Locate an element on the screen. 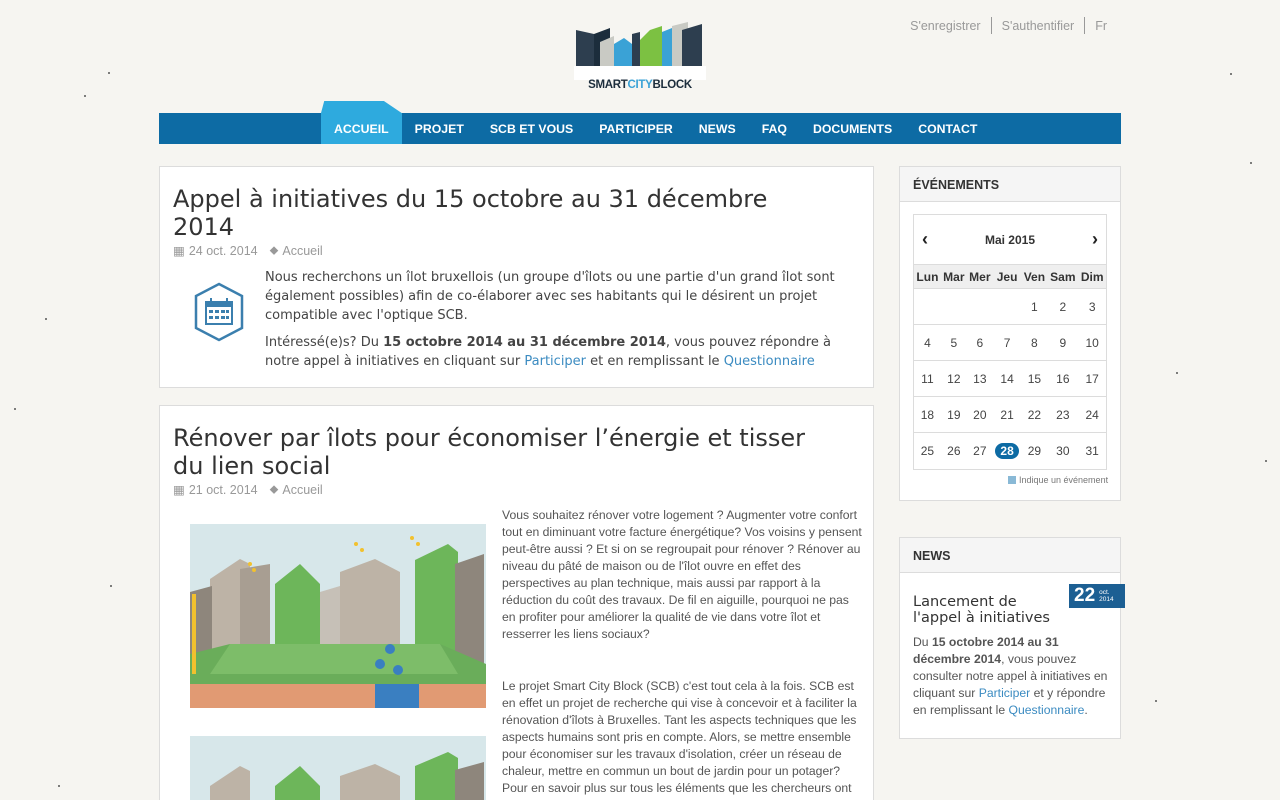 Image resolution: width=1280 pixels, height=800 pixels. calendar-weekday: Mar is located at coordinates (953, 276).